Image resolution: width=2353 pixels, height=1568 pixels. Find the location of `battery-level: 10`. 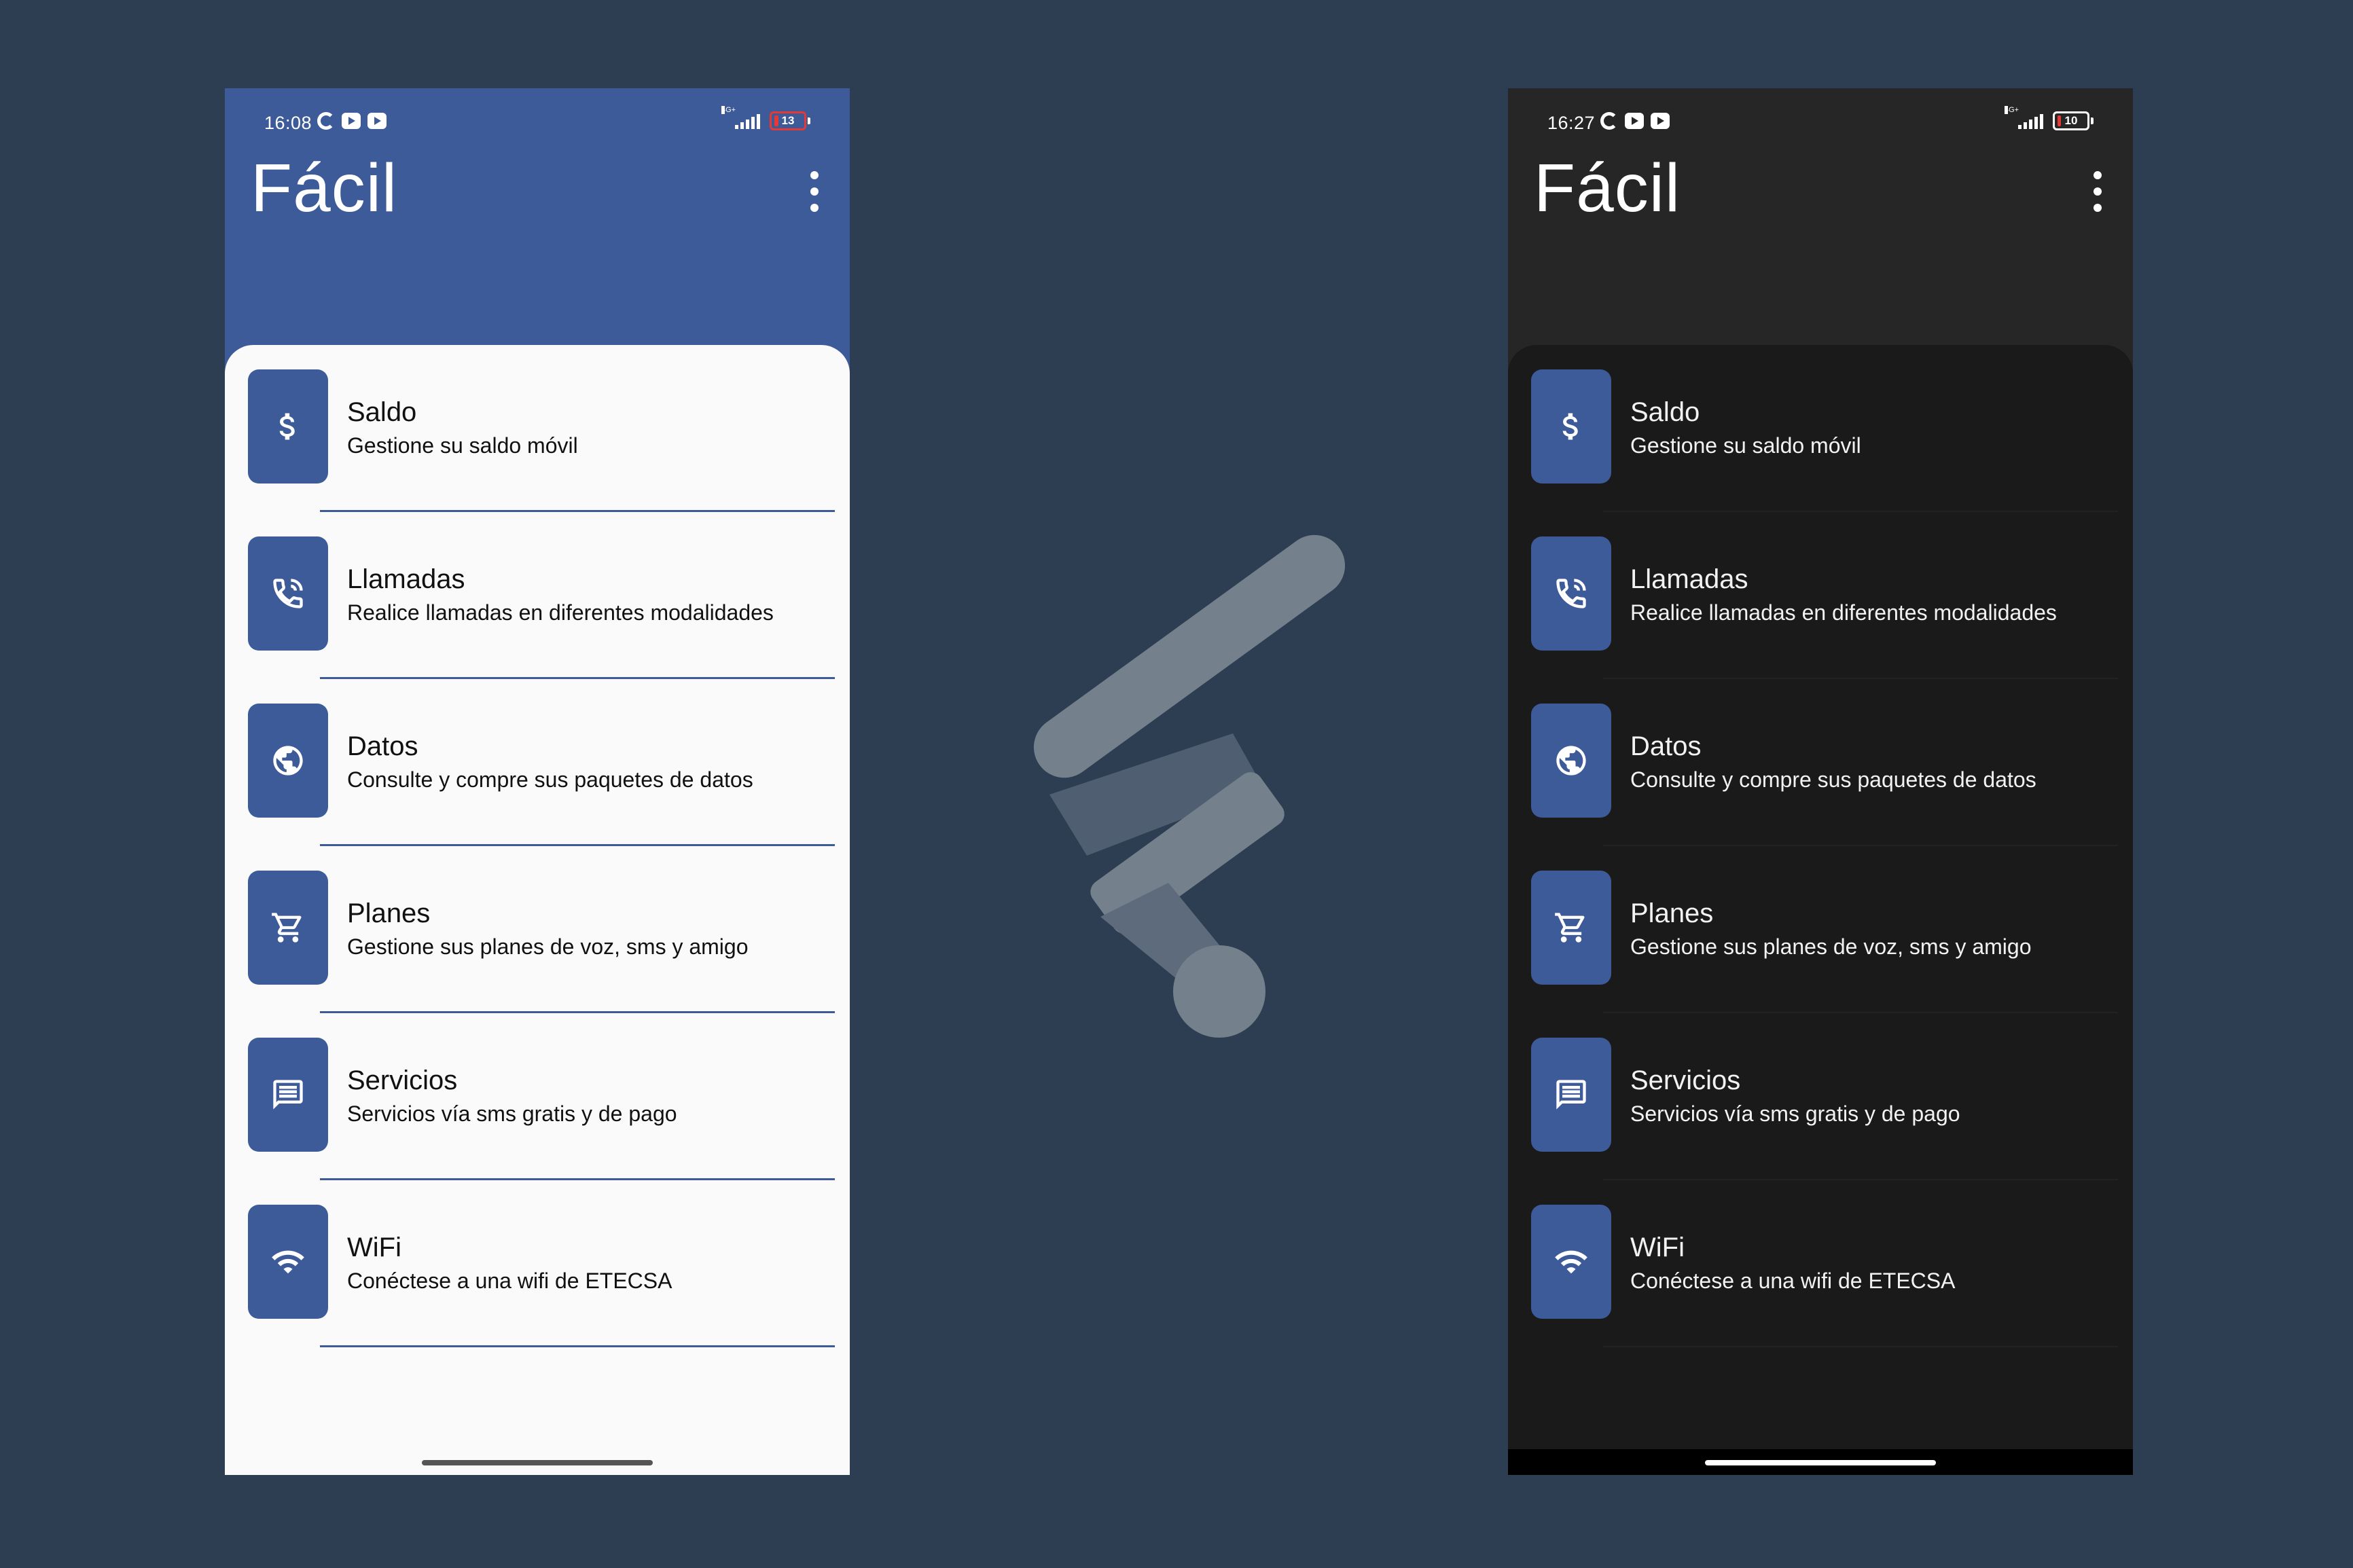

battery-level: 10 is located at coordinates (2071, 121).